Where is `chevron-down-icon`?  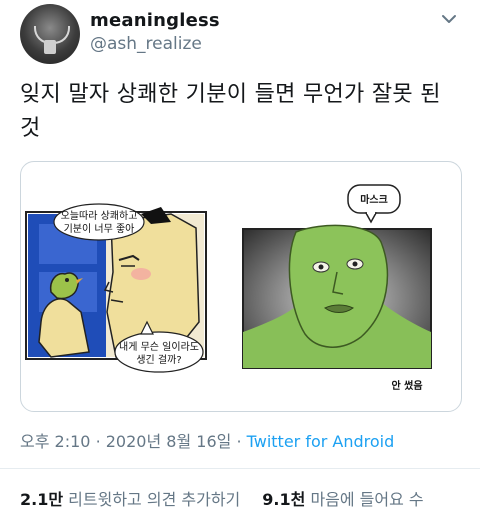 chevron-down-icon is located at coordinates (449, 19).